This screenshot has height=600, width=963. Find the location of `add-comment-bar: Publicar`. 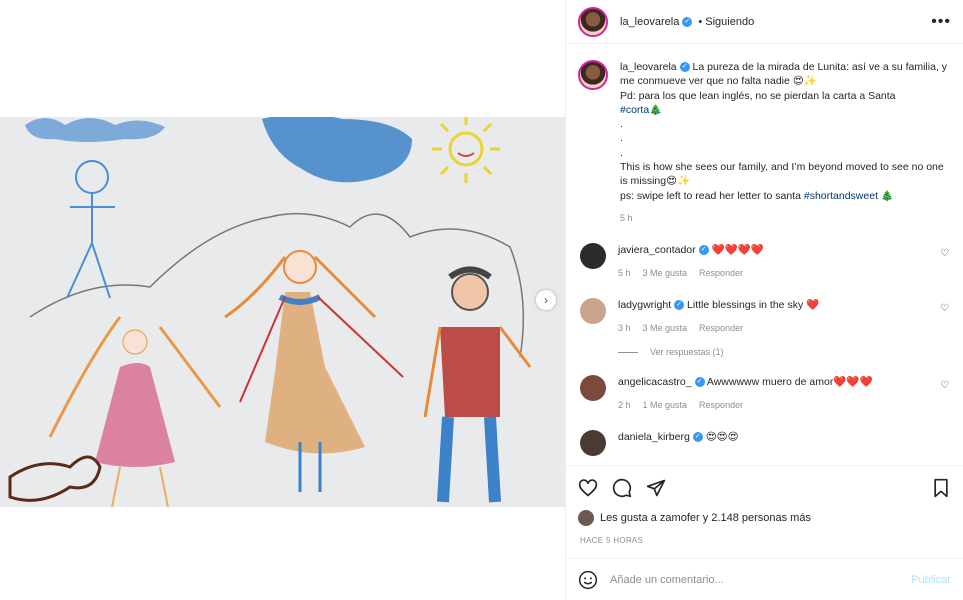

add-comment-bar: Publicar is located at coordinates (764, 579).